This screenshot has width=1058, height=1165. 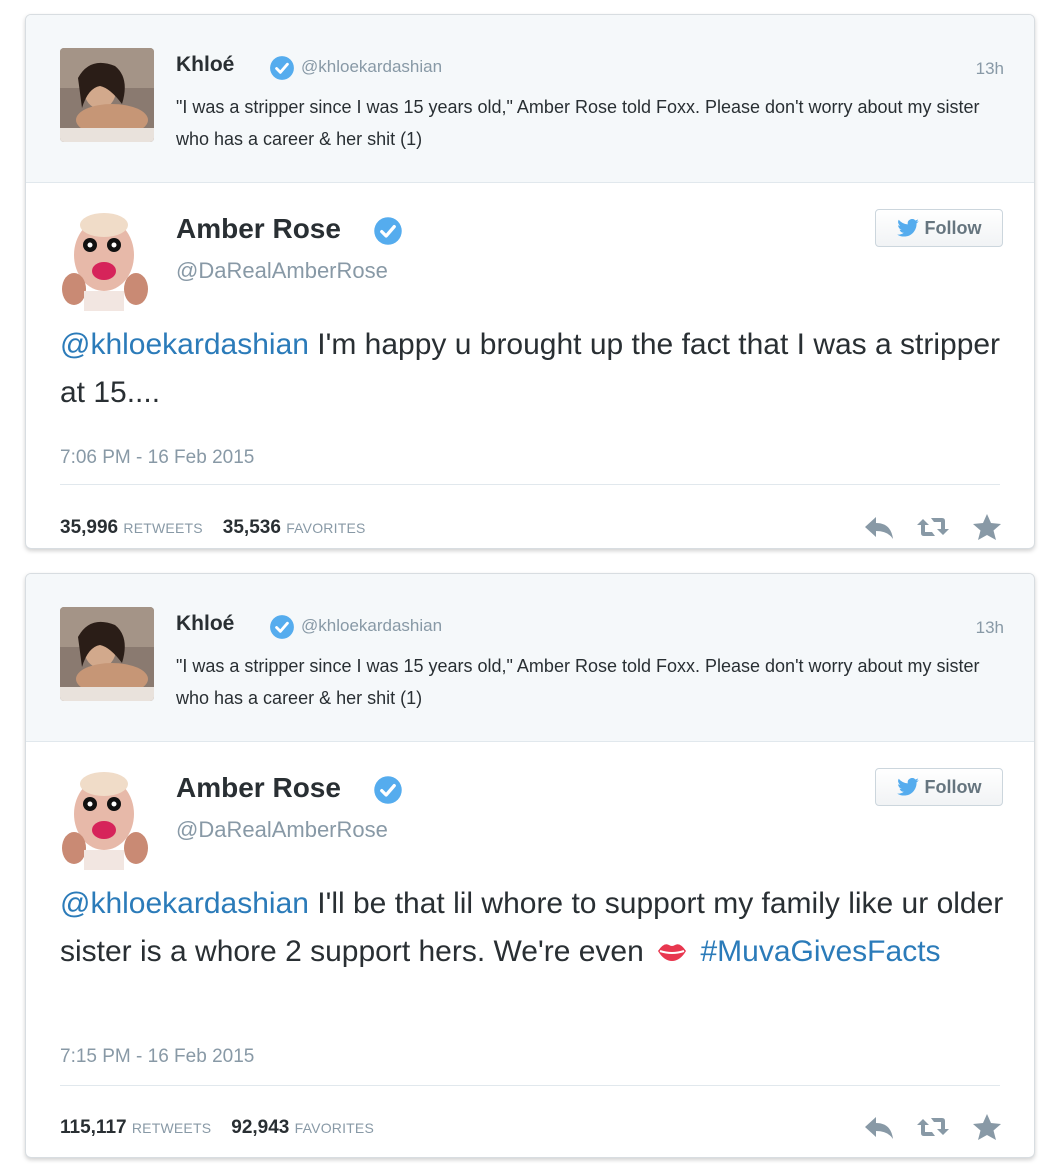 I want to click on favorite-count: 35,536 FAVORITES, so click(x=294, y=528).